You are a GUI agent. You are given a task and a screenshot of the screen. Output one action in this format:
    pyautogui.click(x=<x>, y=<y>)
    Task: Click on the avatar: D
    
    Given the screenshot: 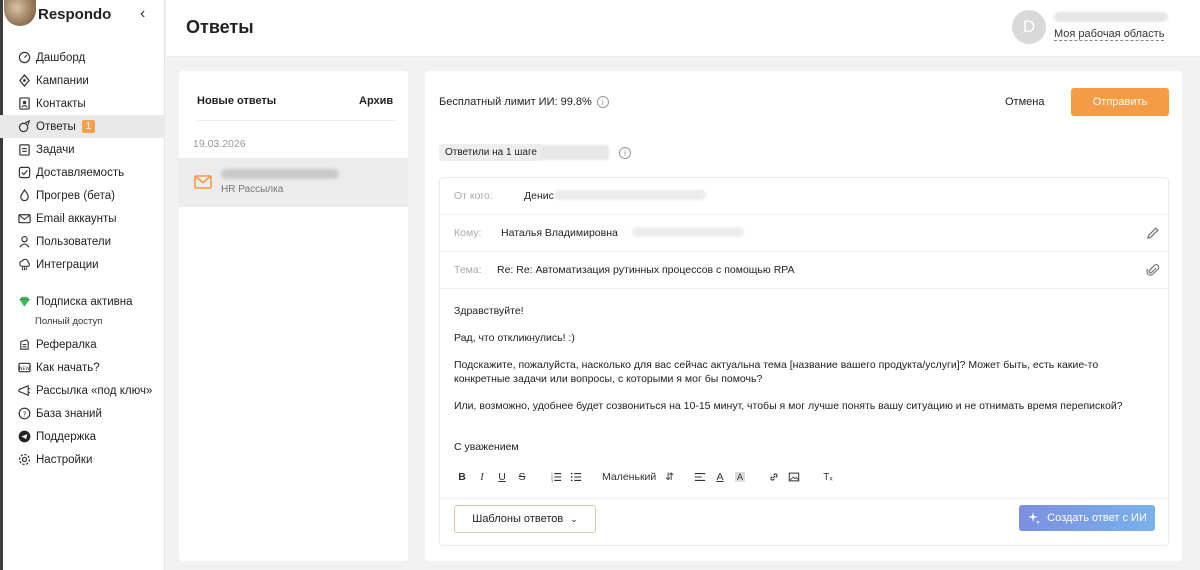 What is the action you would take?
    pyautogui.click(x=1029, y=27)
    